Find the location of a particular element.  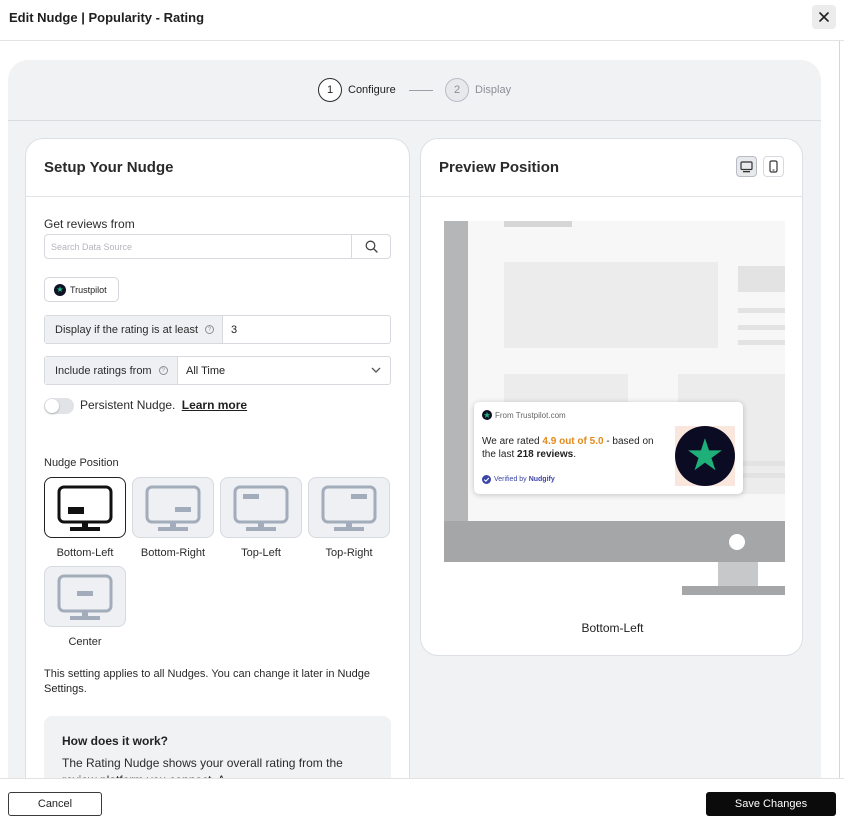

search-icon is located at coordinates (371, 246).